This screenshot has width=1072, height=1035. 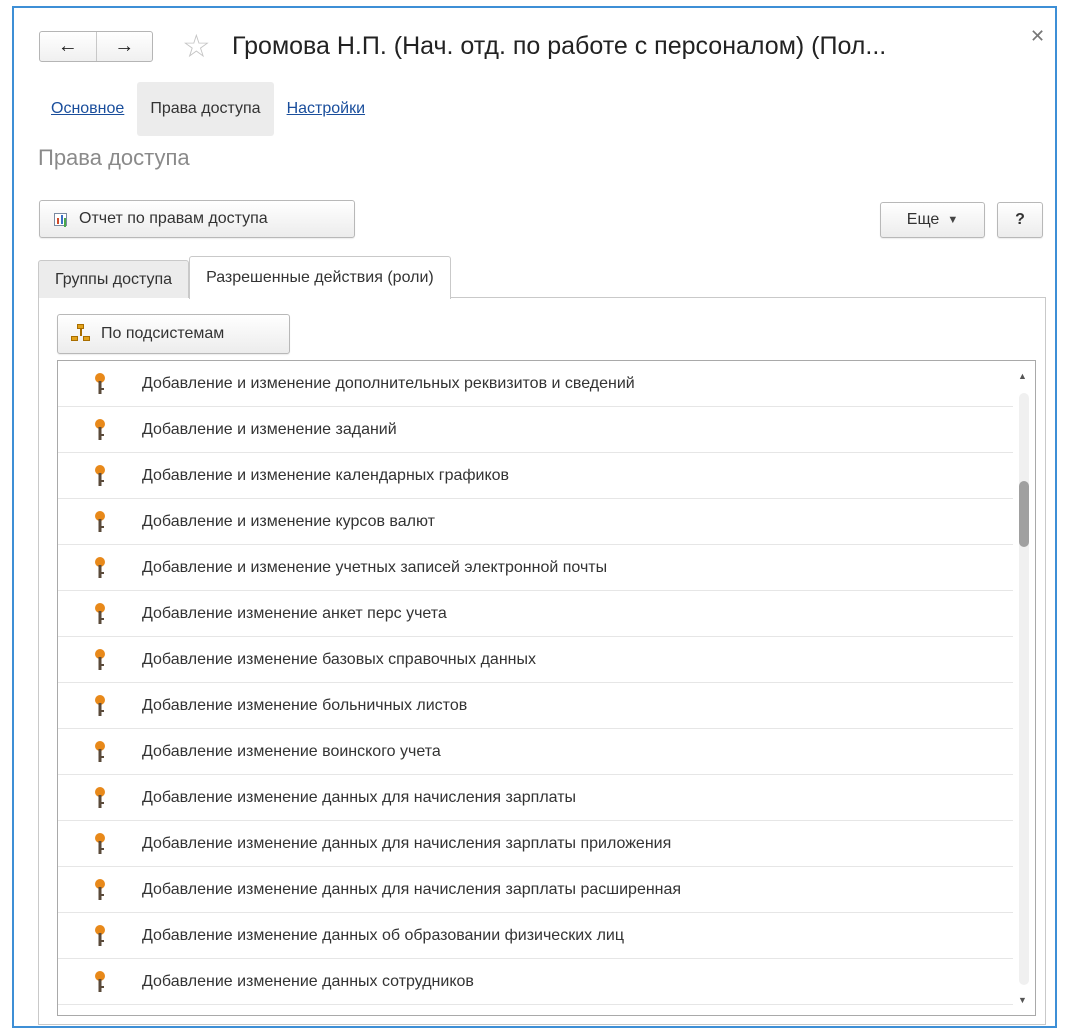 I want to click on vertical-scrollbar: ▲ ▼, so click(x=1024, y=688).